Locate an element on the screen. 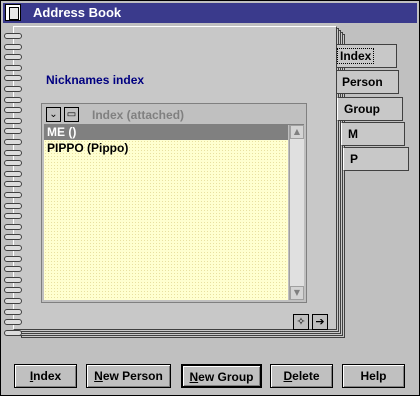 The width and height of the screenshot is (420, 396). previous-page-icon: ✧ is located at coordinates (301, 322).